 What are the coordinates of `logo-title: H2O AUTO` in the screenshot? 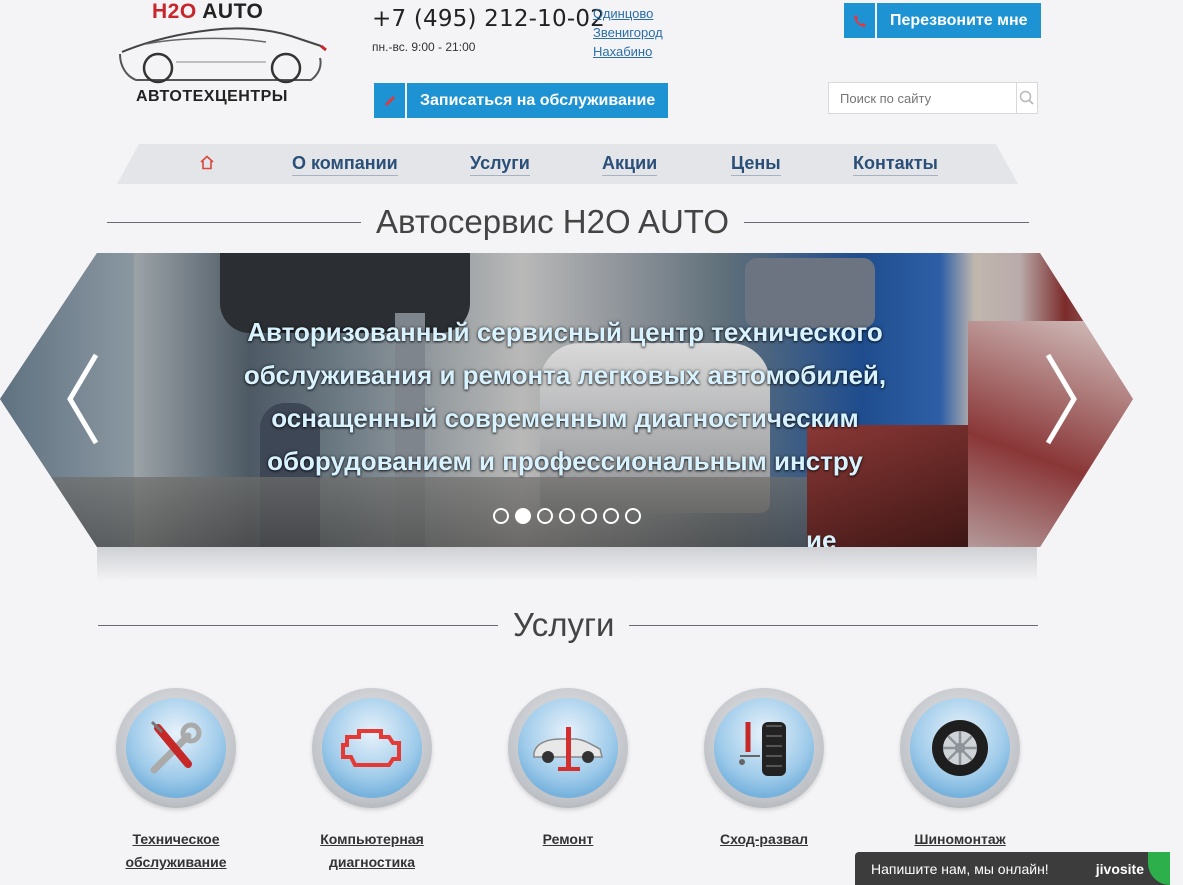 It's located at (207, 12).